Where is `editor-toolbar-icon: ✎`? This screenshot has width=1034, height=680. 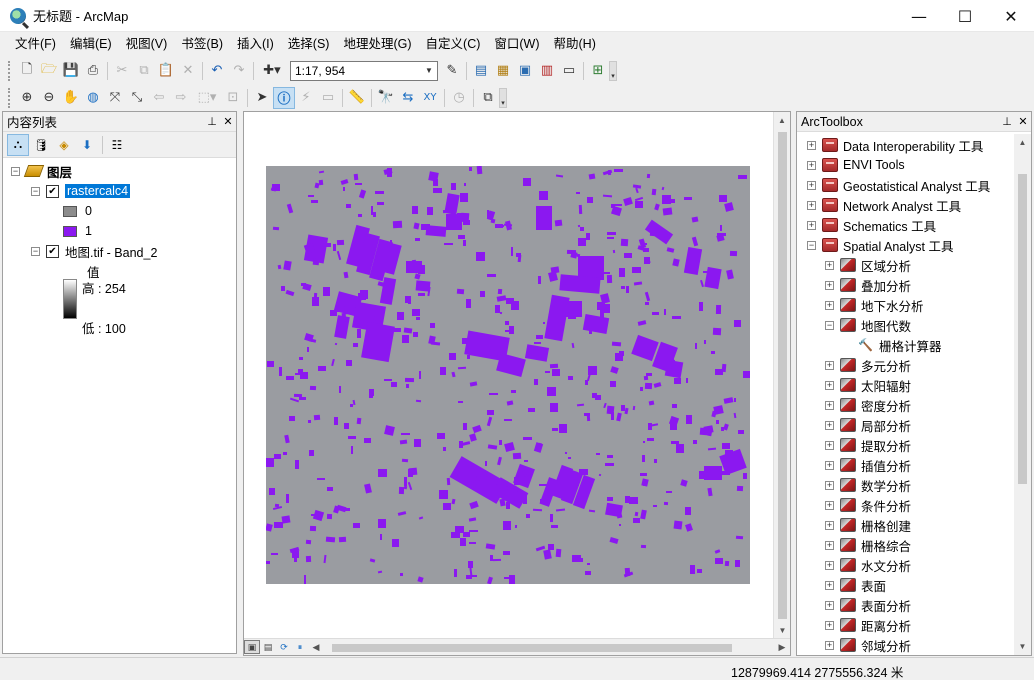
editor-toolbar-icon: ✎ is located at coordinates (452, 71).